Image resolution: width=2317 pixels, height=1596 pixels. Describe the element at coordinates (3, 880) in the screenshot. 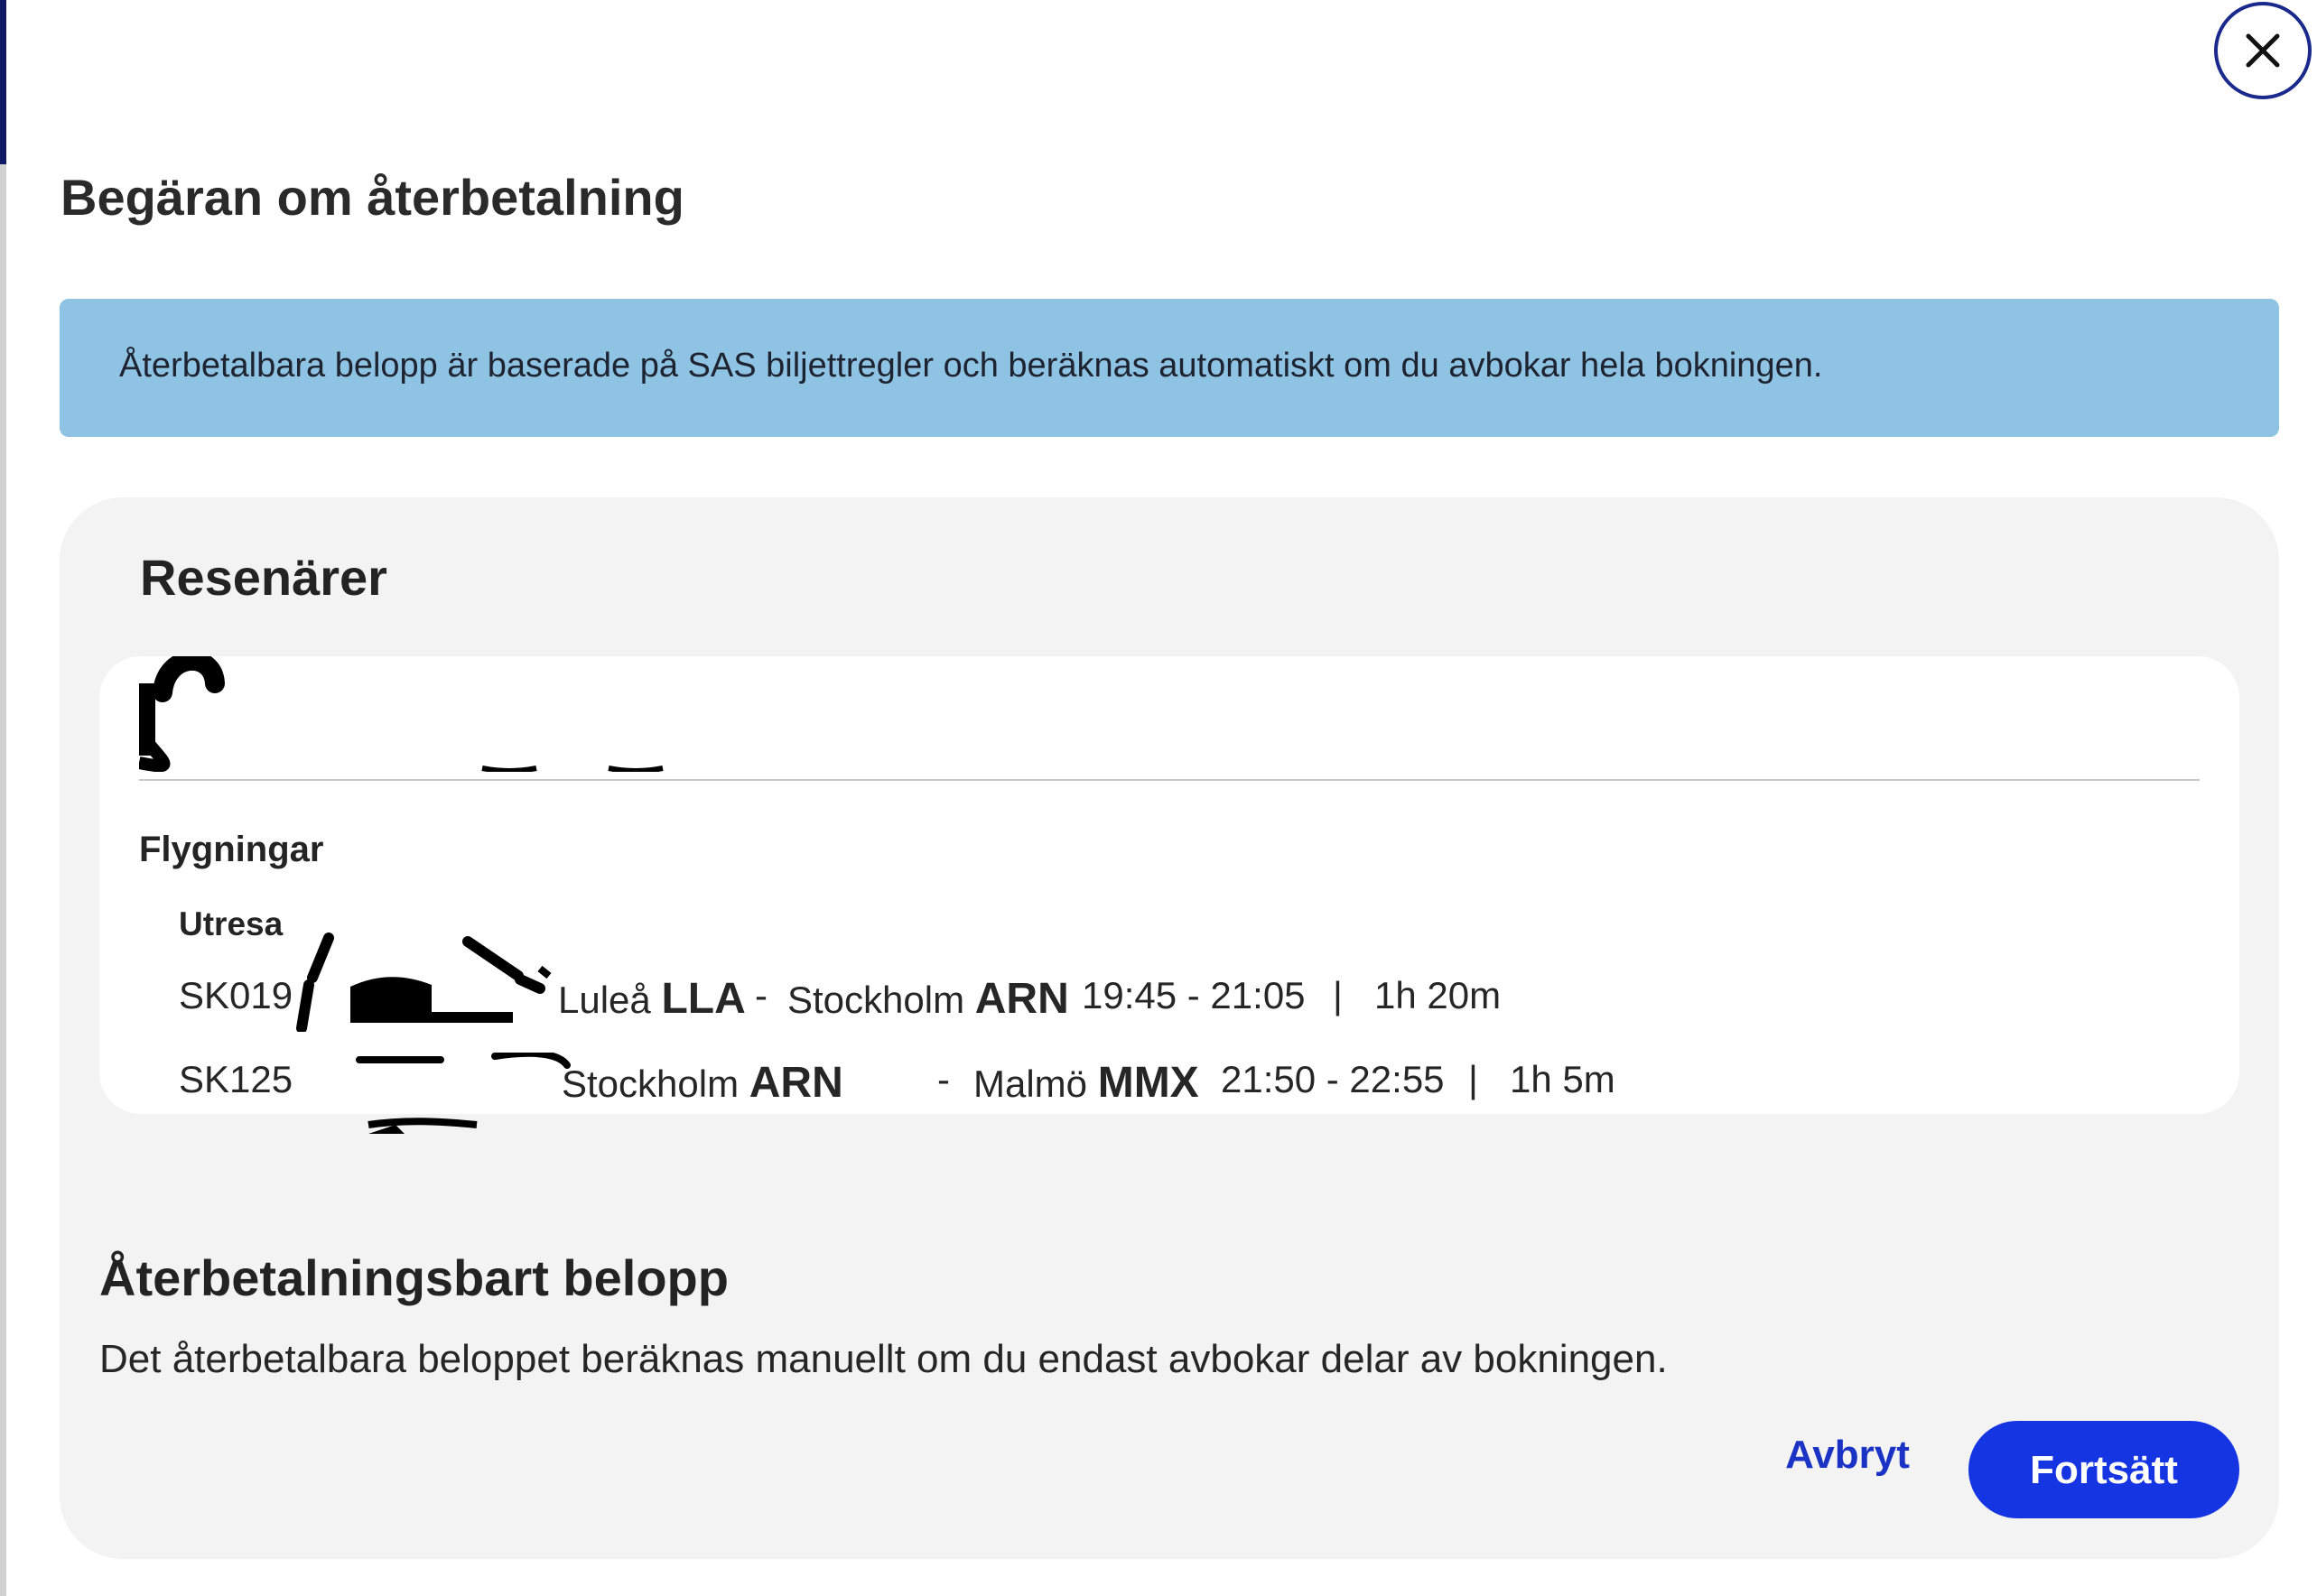

I see `background-edge-light` at that location.